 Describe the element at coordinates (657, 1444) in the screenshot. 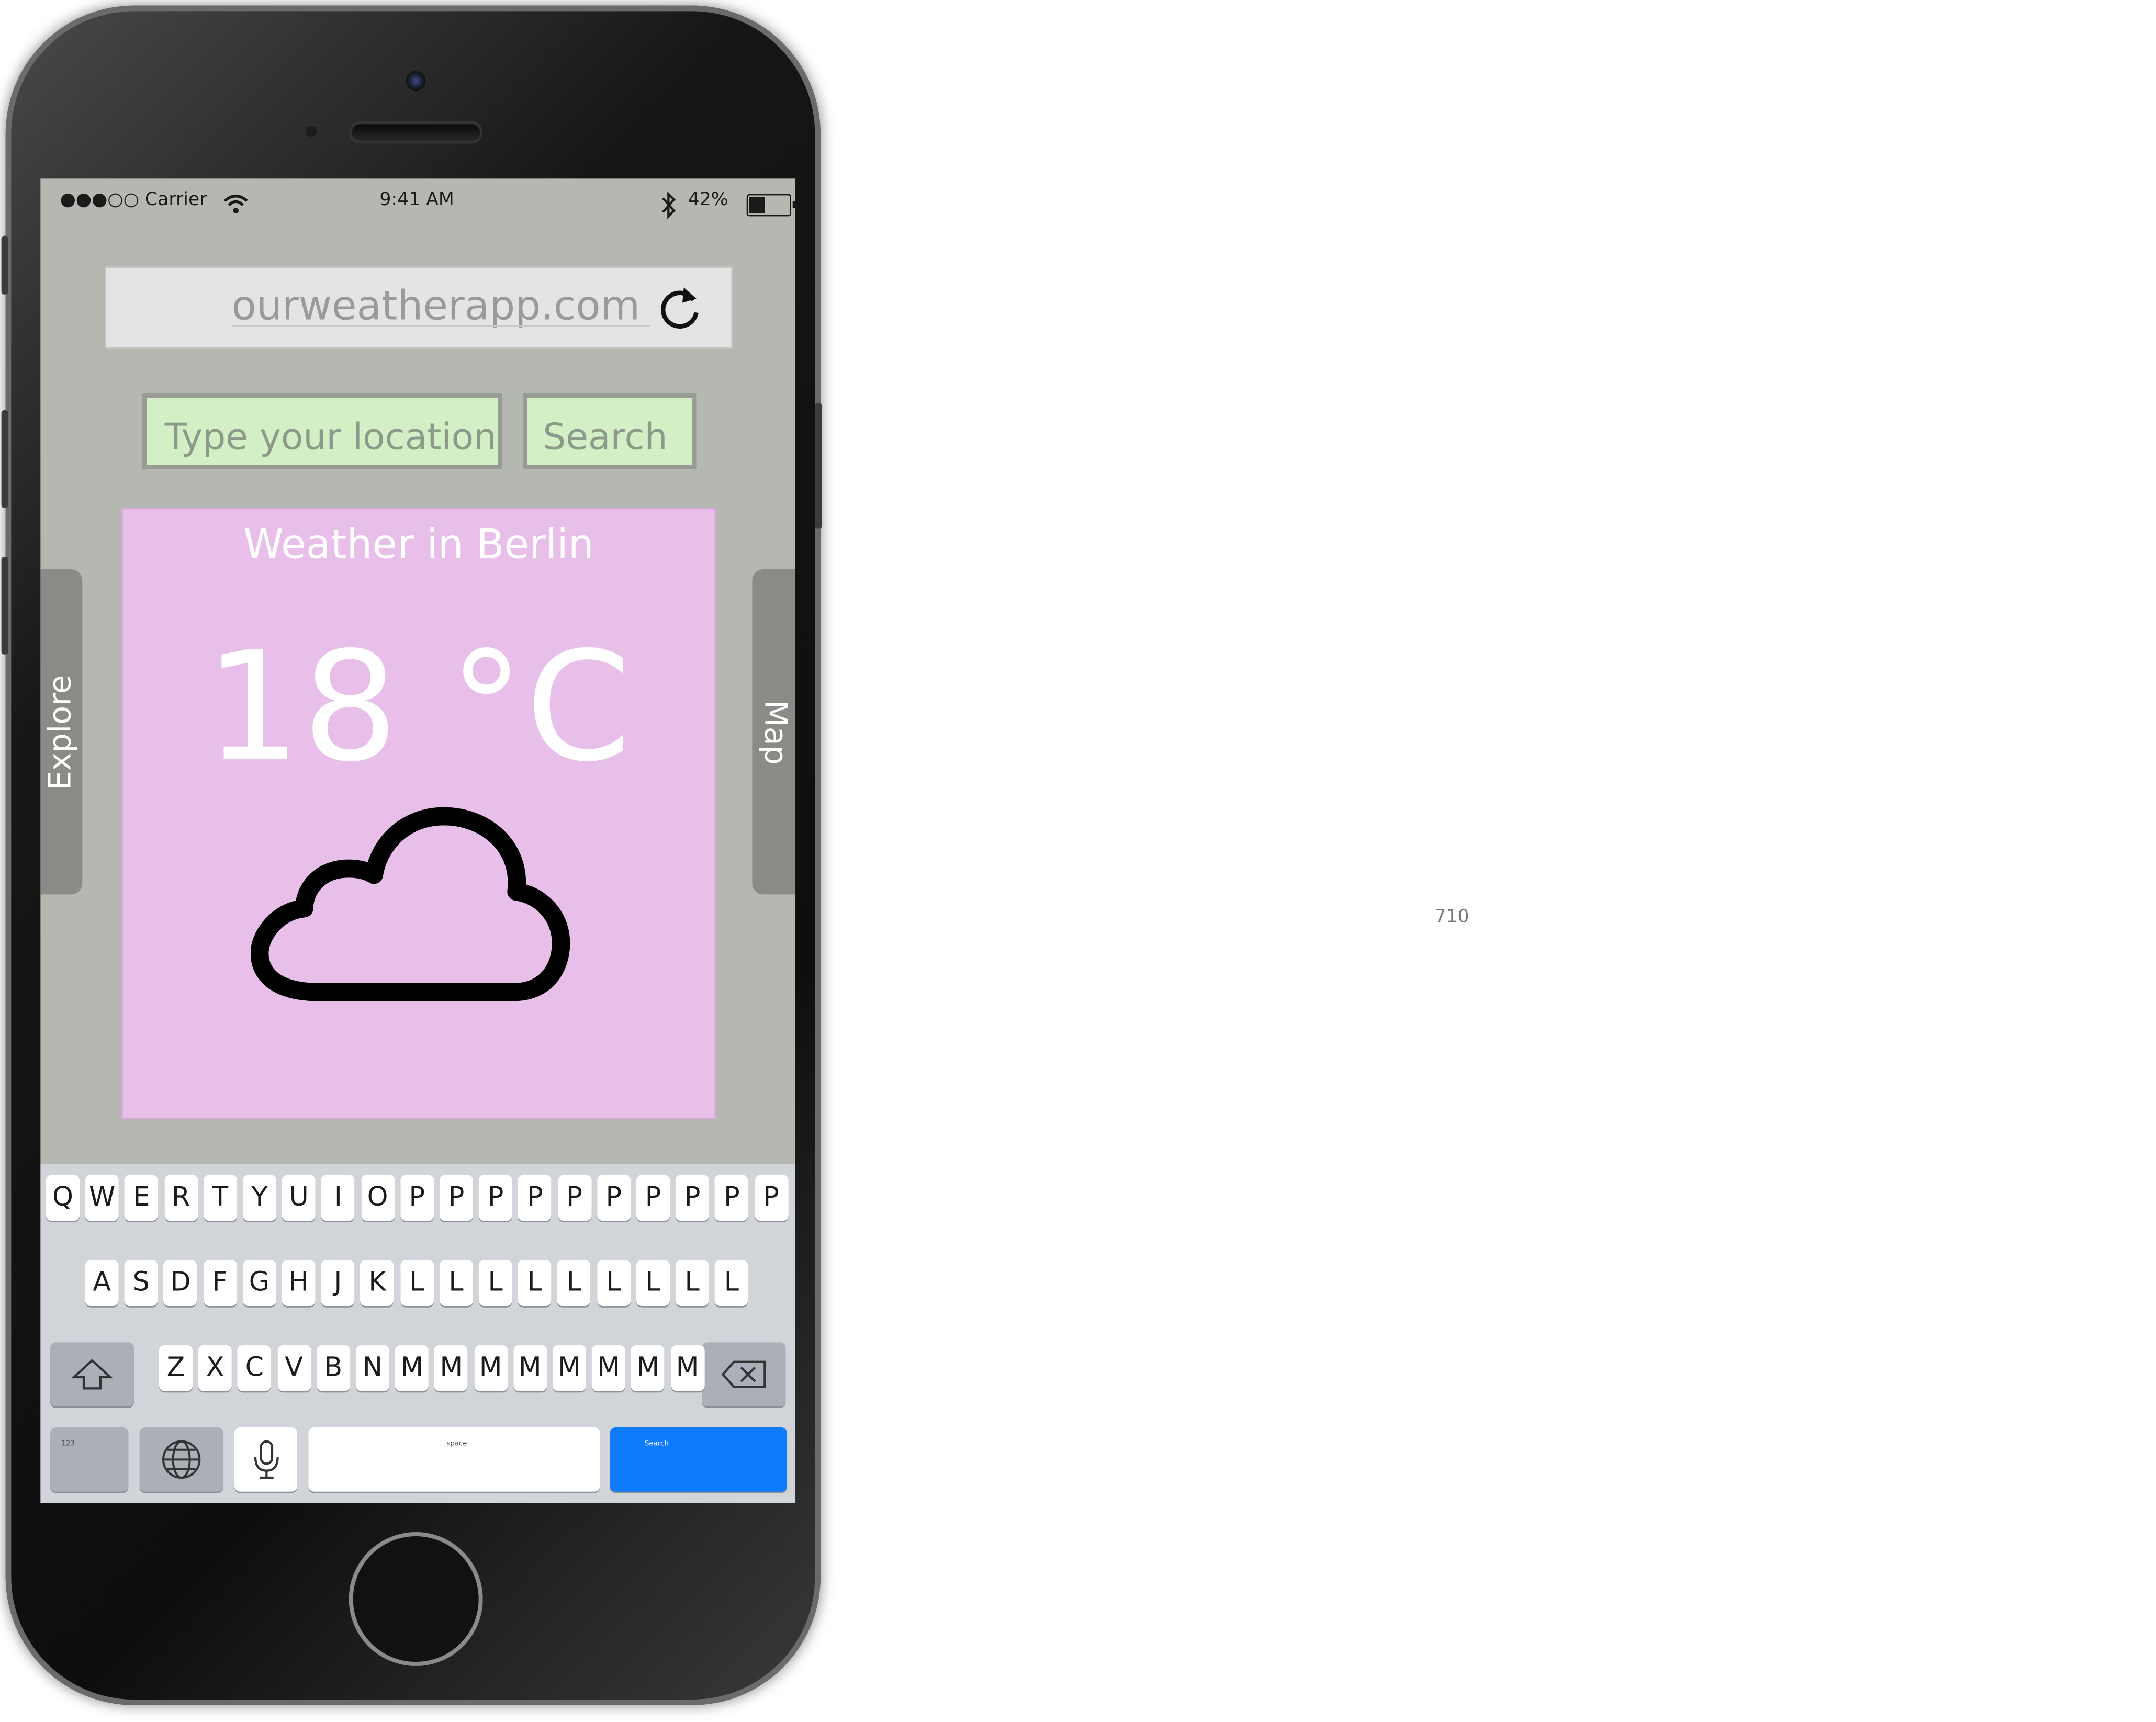

I see `return-key-label: Search` at that location.